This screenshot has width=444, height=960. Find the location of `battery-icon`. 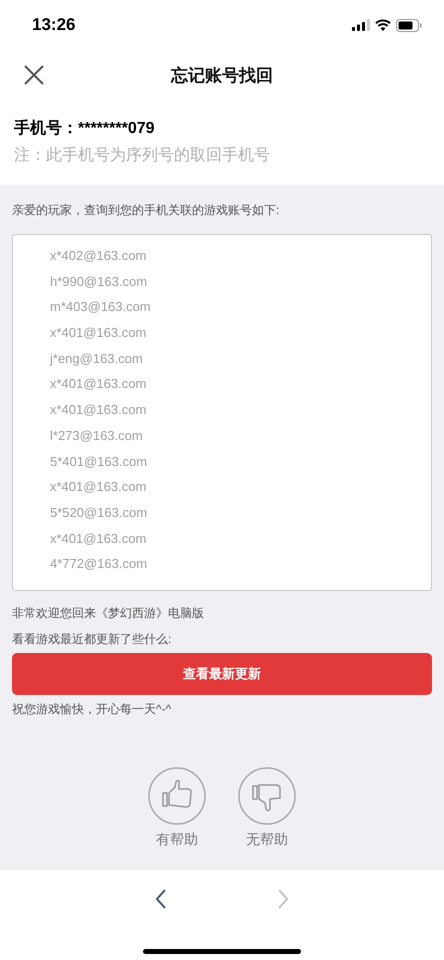

battery-icon is located at coordinates (409, 25).